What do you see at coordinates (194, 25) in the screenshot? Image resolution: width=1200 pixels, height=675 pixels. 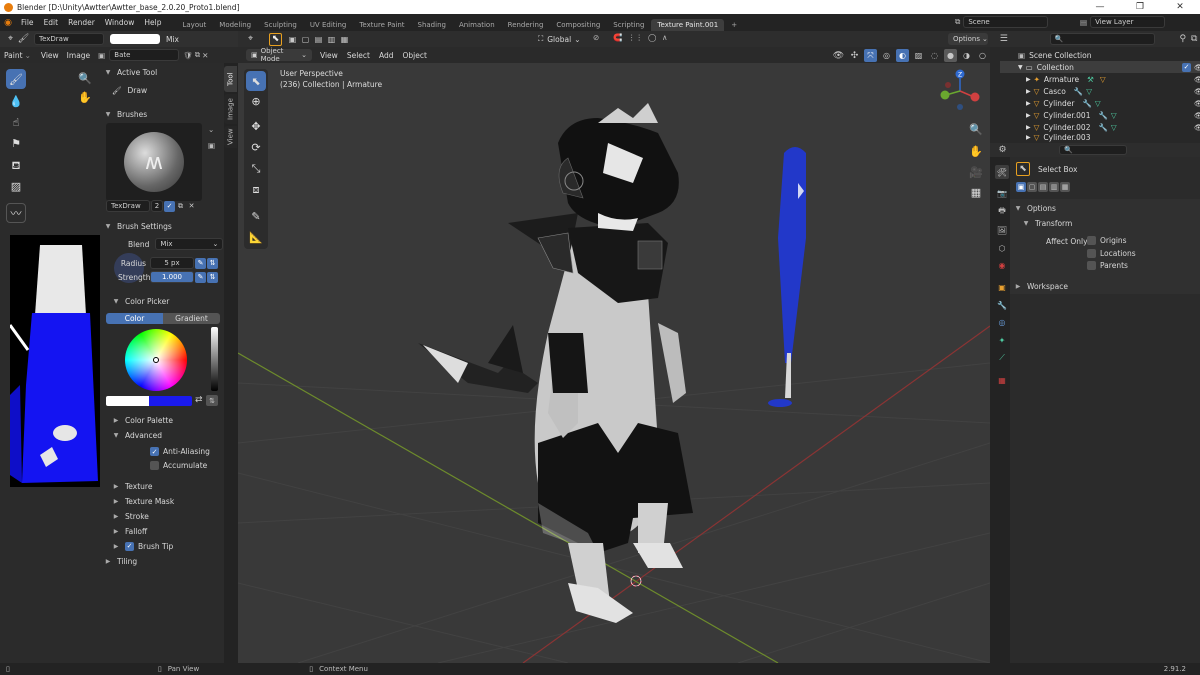 I see `tab-layout: Layout` at bounding box center [194, 25].